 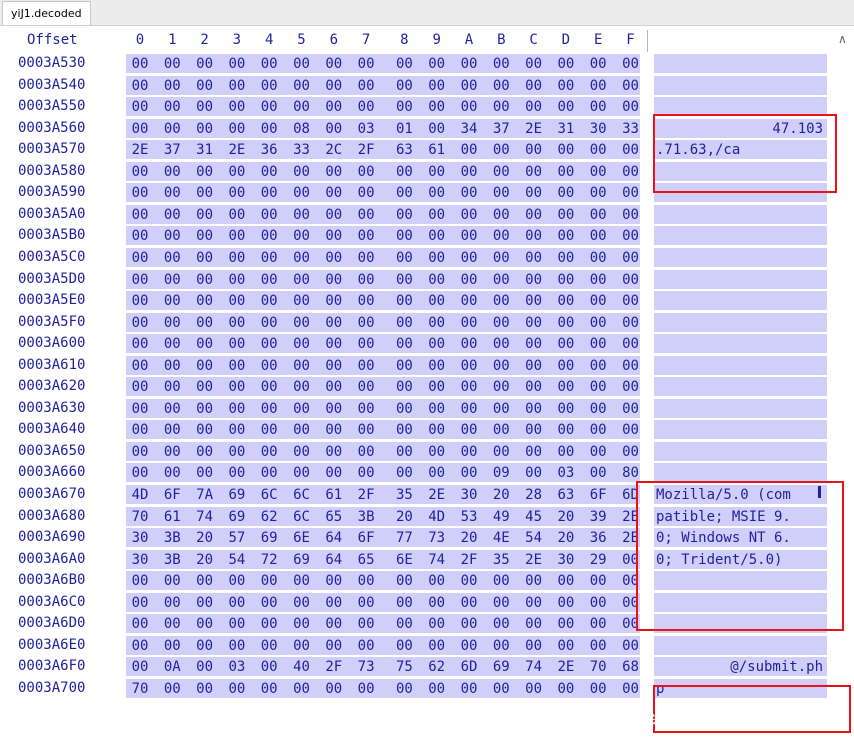 What do you see at coordinates (172, 150) in the screenshot?
I see `hex-byte: 37` at bounding box center [172, 150].